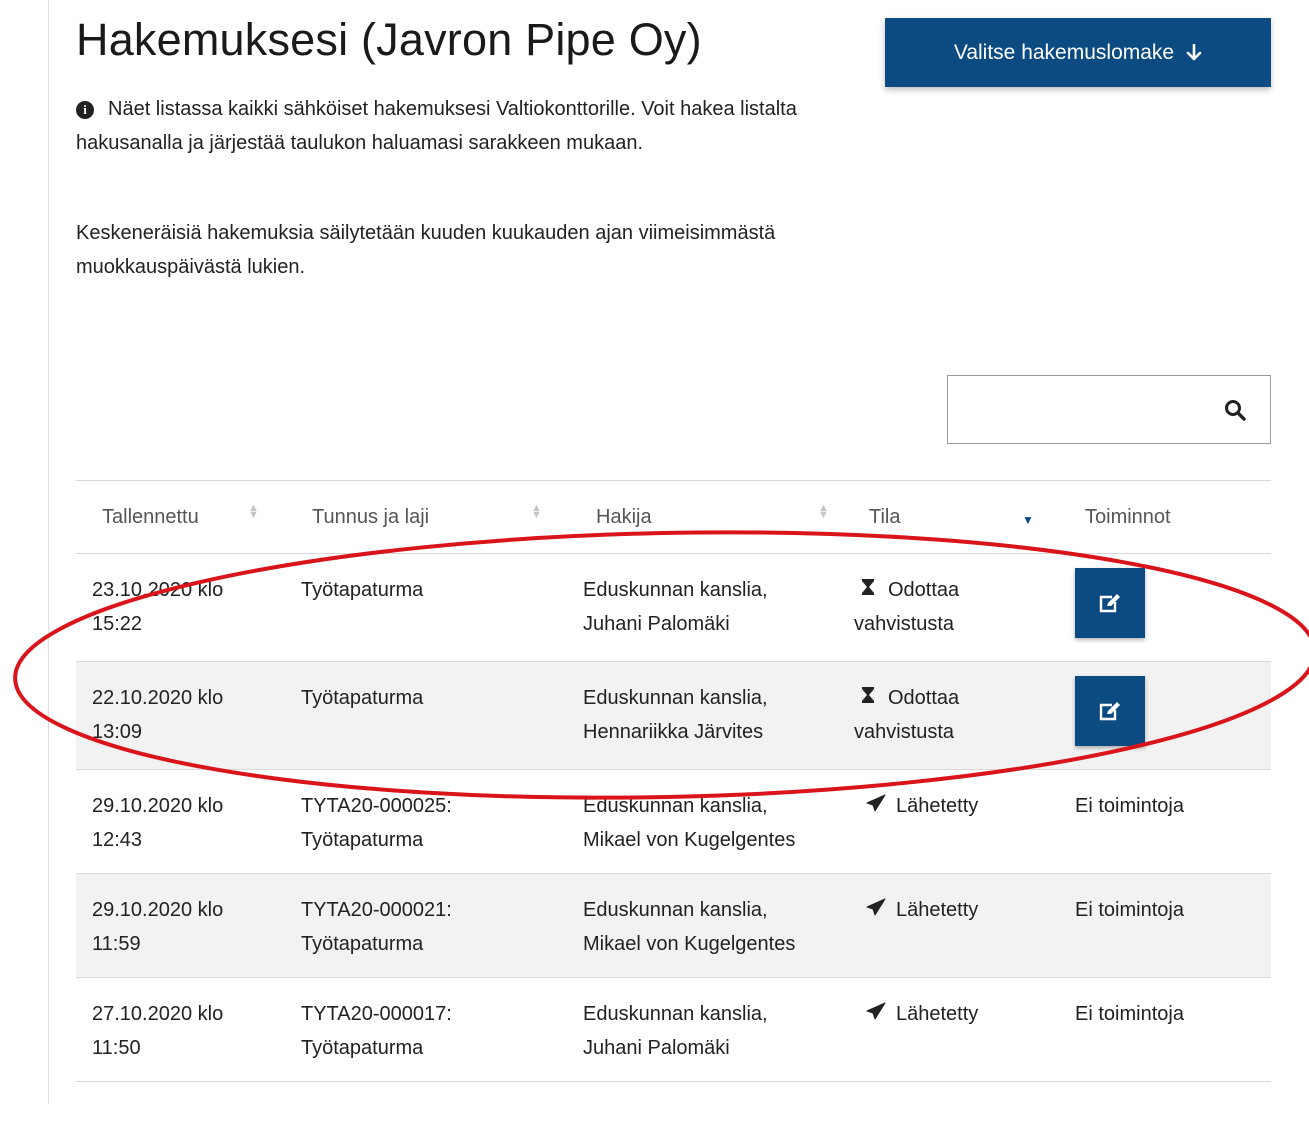 This screenshot has width=1309, height=1131. I want to click on choose-application-form-label: Valitse hakemuslomake, so click(1064, 52).